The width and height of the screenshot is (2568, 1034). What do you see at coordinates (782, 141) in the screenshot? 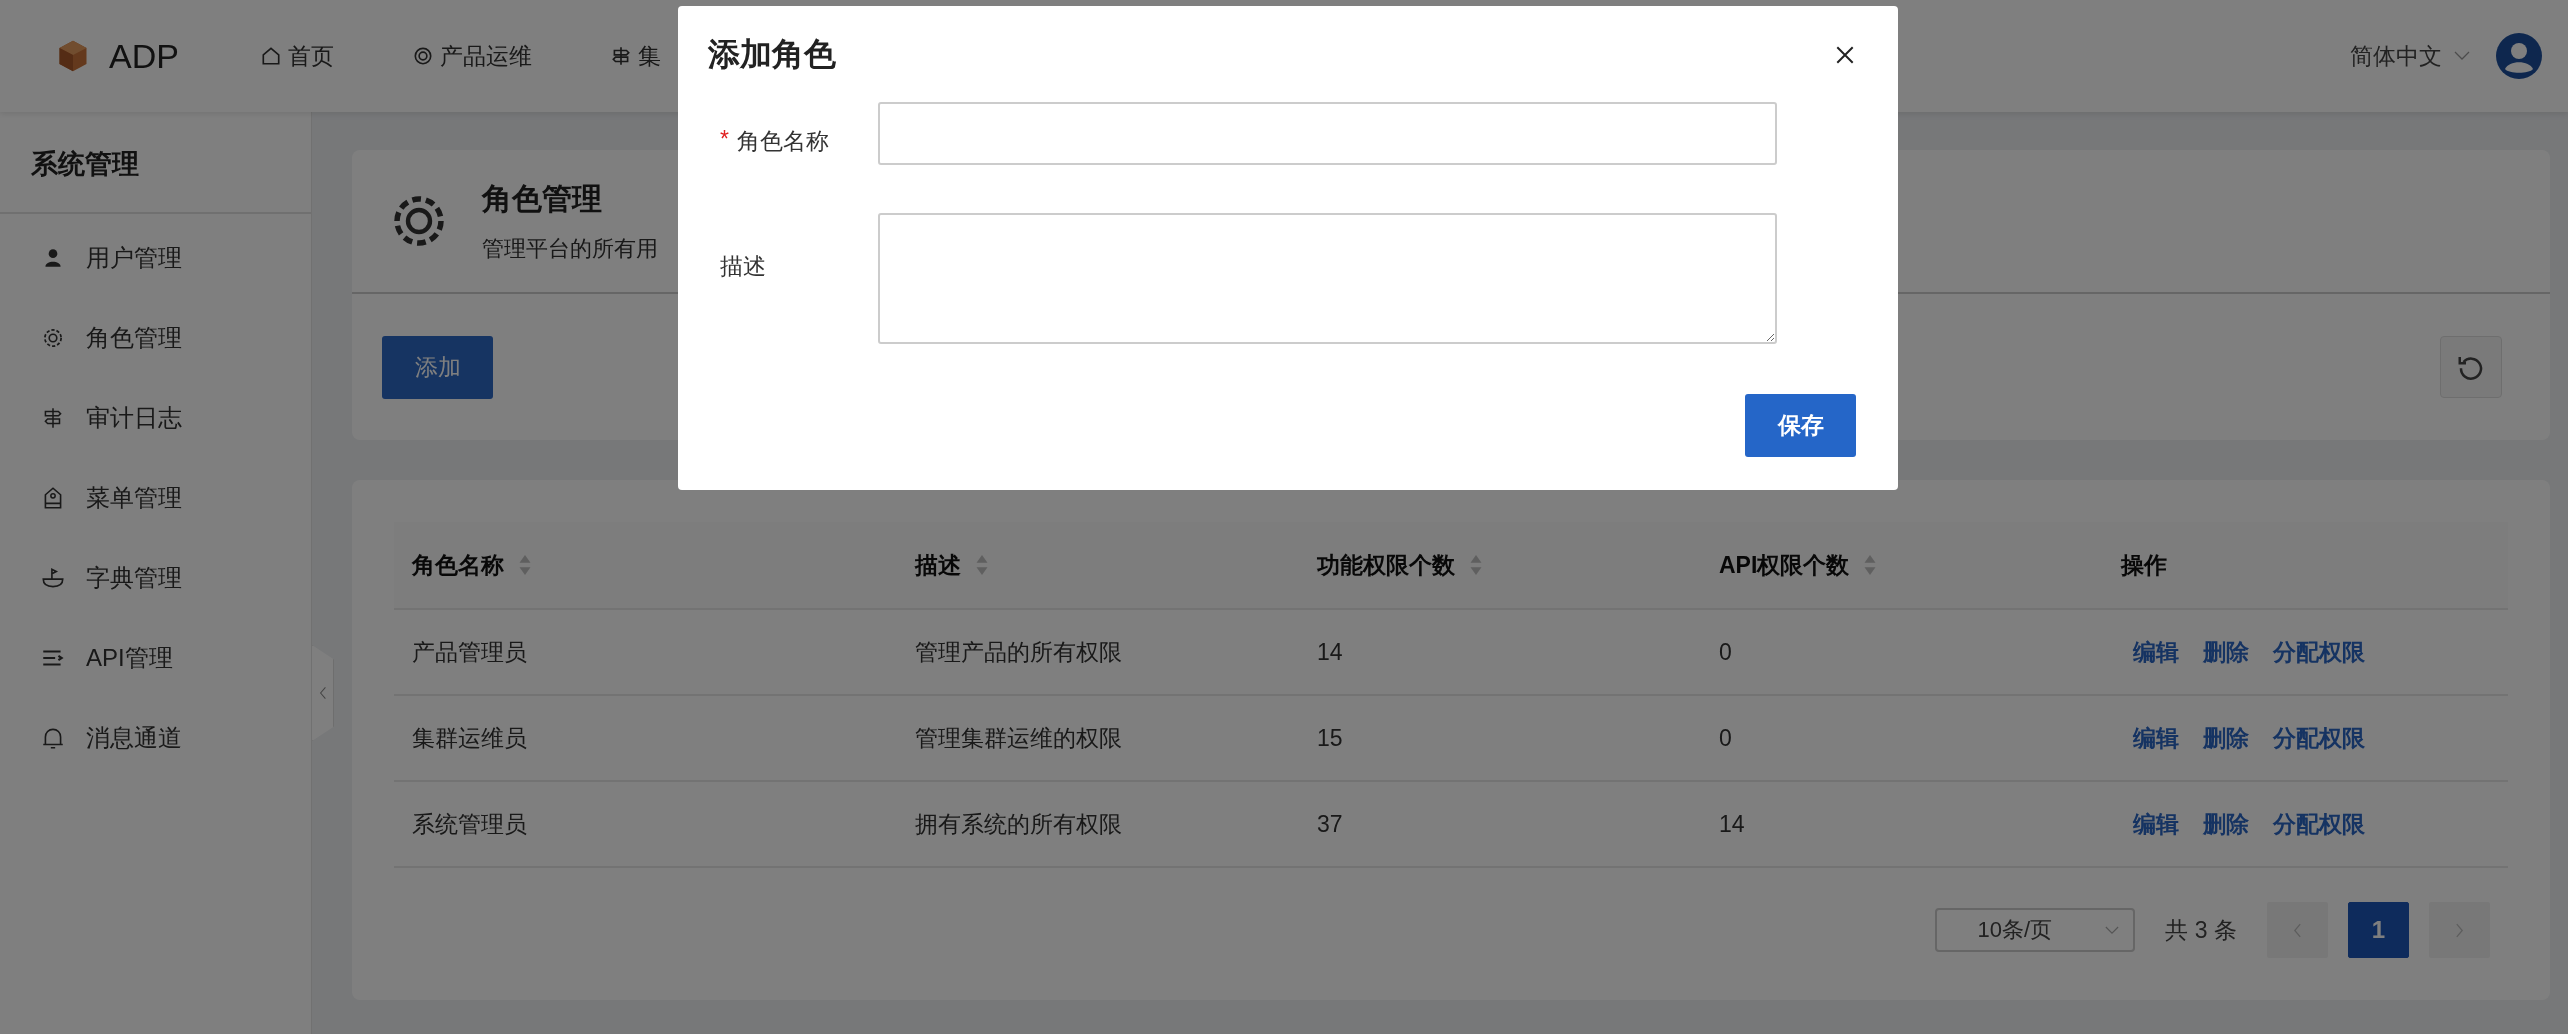
I see `field-label: 角色名称` at bounding box center [782, 141].